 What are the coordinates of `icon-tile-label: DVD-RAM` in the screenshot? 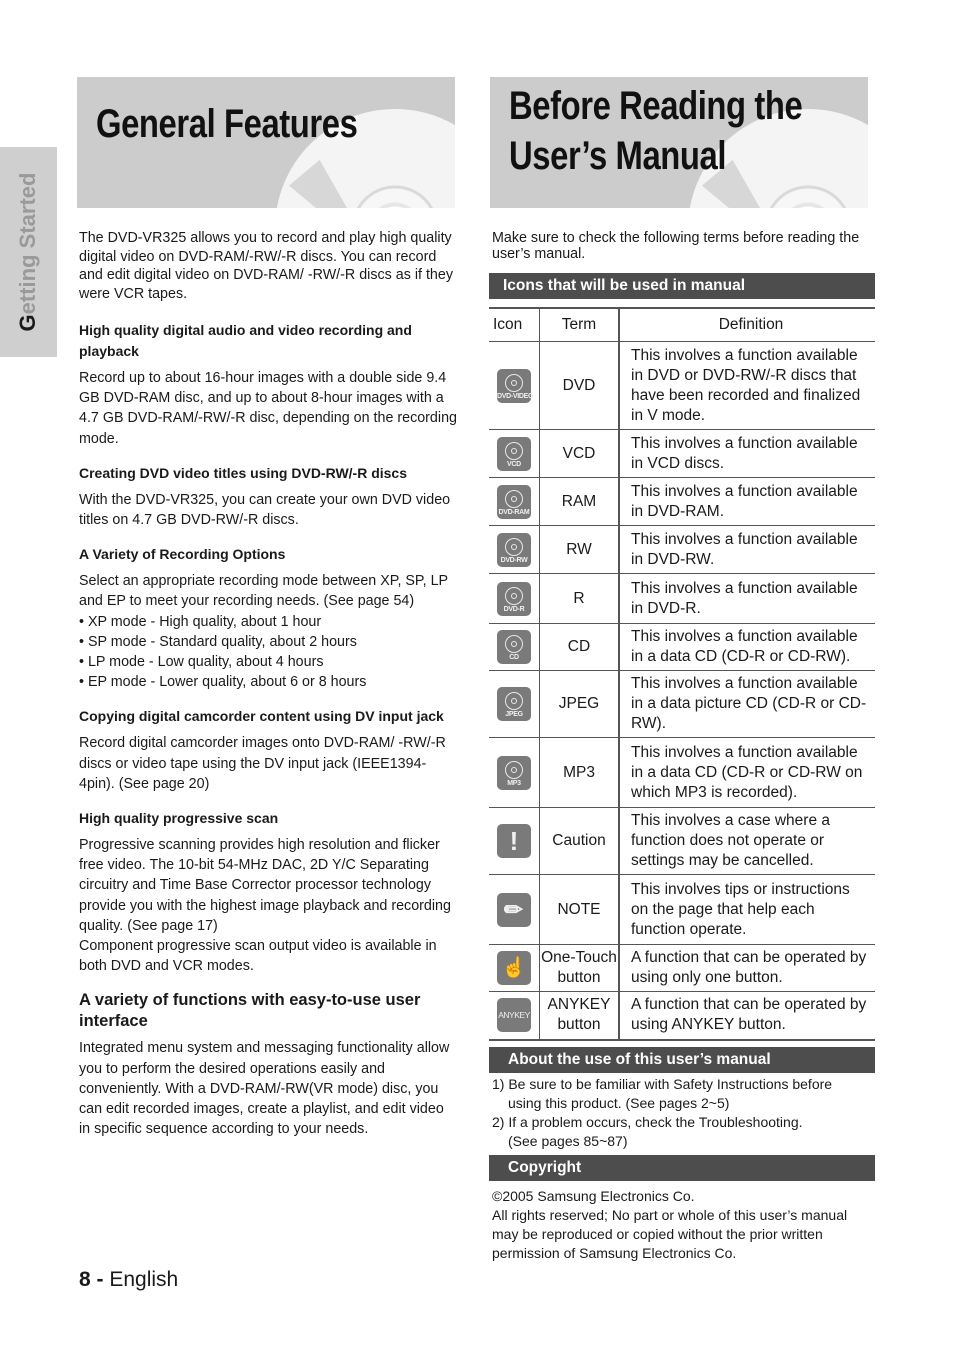 It's located at (514, 512).